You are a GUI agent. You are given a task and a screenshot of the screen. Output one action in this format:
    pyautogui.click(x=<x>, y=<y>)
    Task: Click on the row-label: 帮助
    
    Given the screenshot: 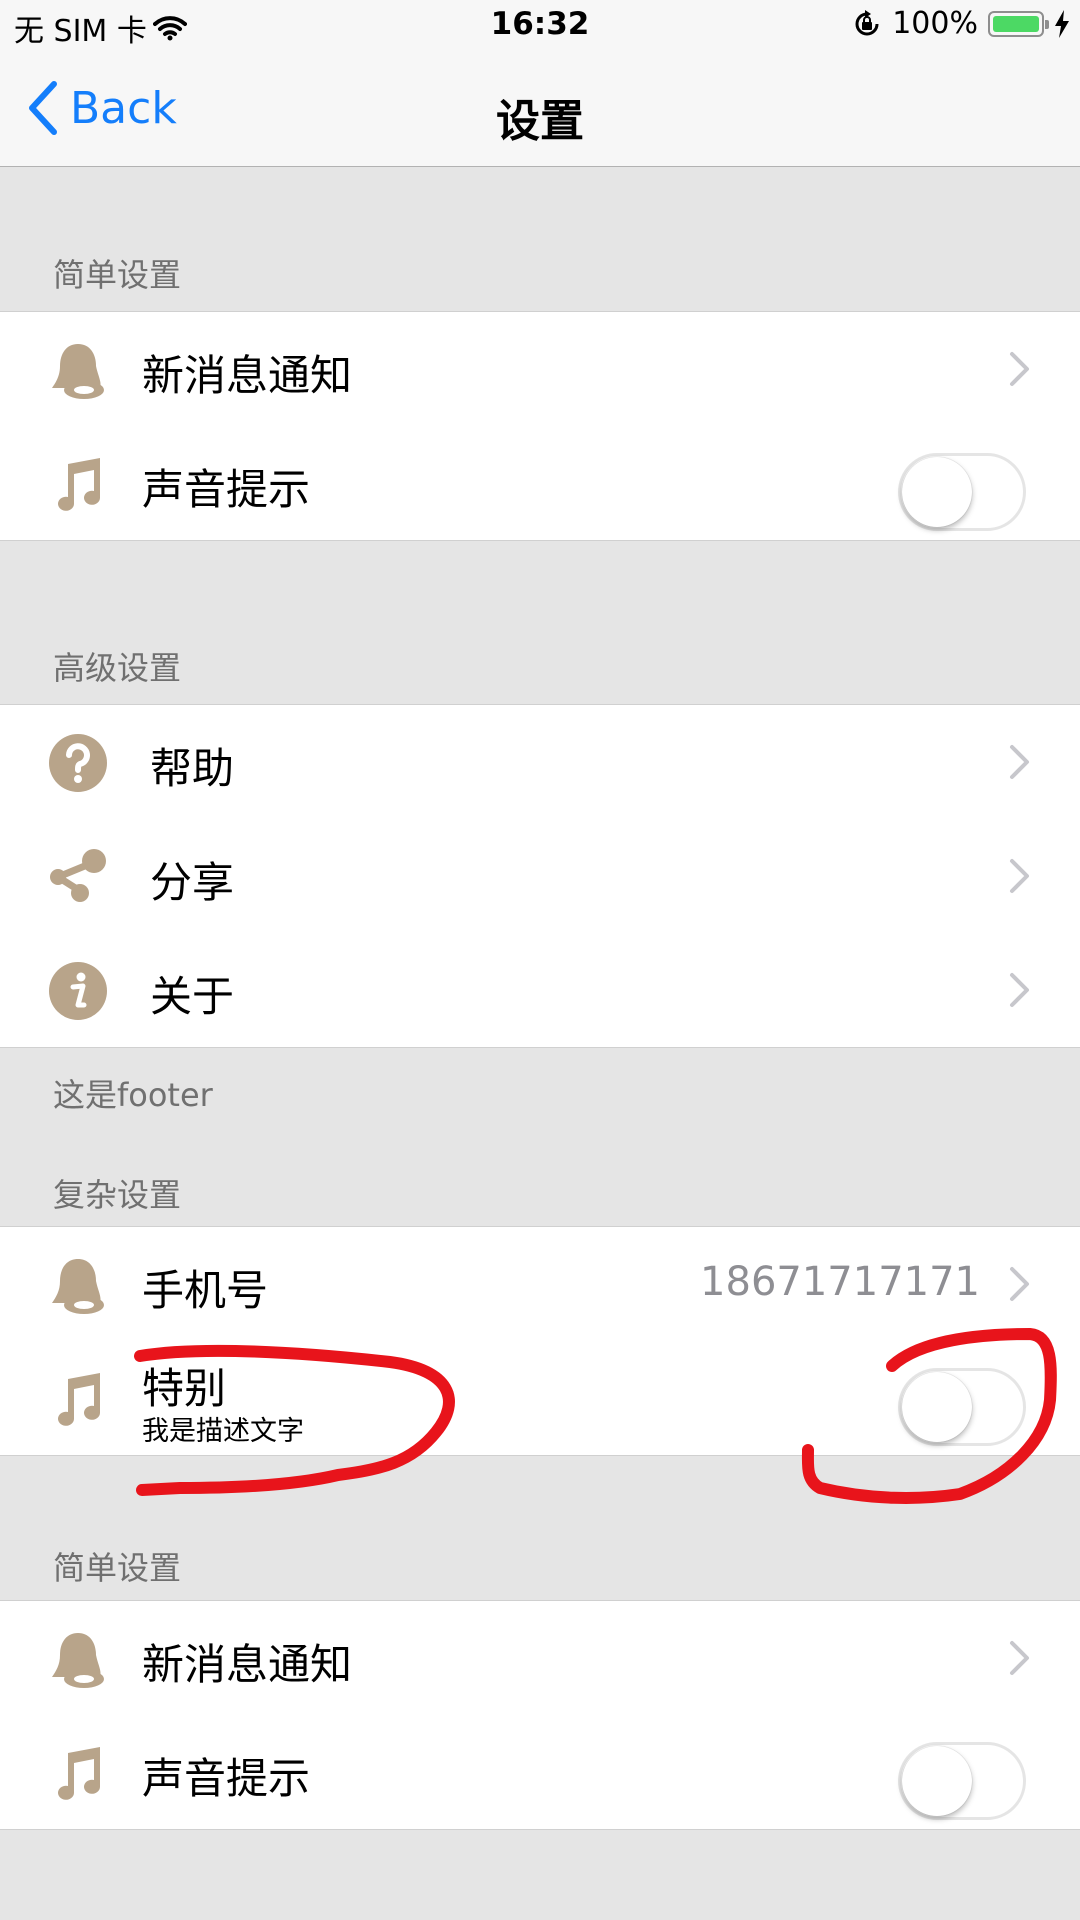 What is the action you would take?
    pyautogui.click(x=192, y=768)
    